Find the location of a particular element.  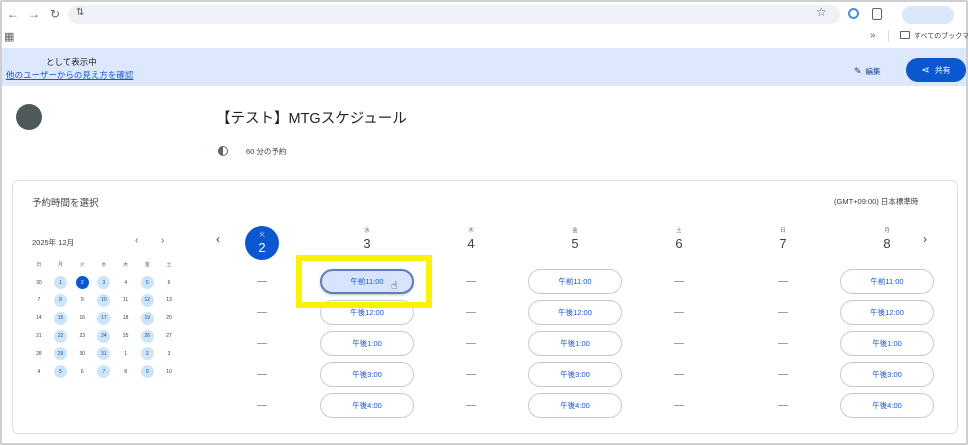

extensions-puzzle-icon is located at coordinates (877, 14).